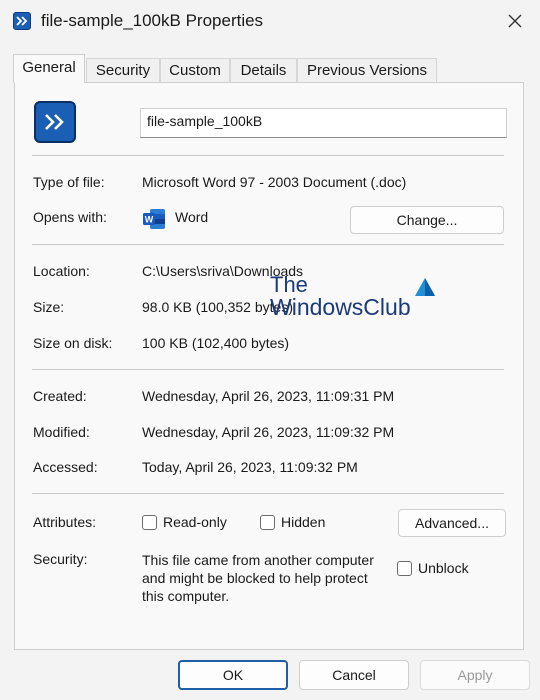 This screenshot has width=540, height=700. Describe the element at coordinates (70, 217) in the screenshot. I see `opens-with-label: Opens with:` at that location.